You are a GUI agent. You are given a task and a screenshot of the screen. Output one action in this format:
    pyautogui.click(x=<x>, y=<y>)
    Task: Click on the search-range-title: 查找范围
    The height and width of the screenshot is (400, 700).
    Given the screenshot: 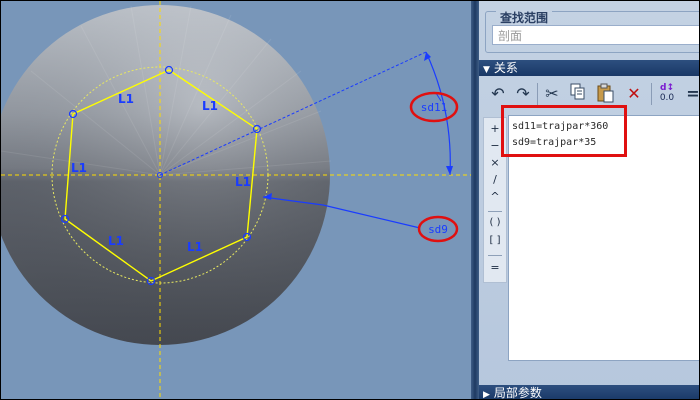 What is the action you would take?
    pyautogui.click(x=524, y=17)
    